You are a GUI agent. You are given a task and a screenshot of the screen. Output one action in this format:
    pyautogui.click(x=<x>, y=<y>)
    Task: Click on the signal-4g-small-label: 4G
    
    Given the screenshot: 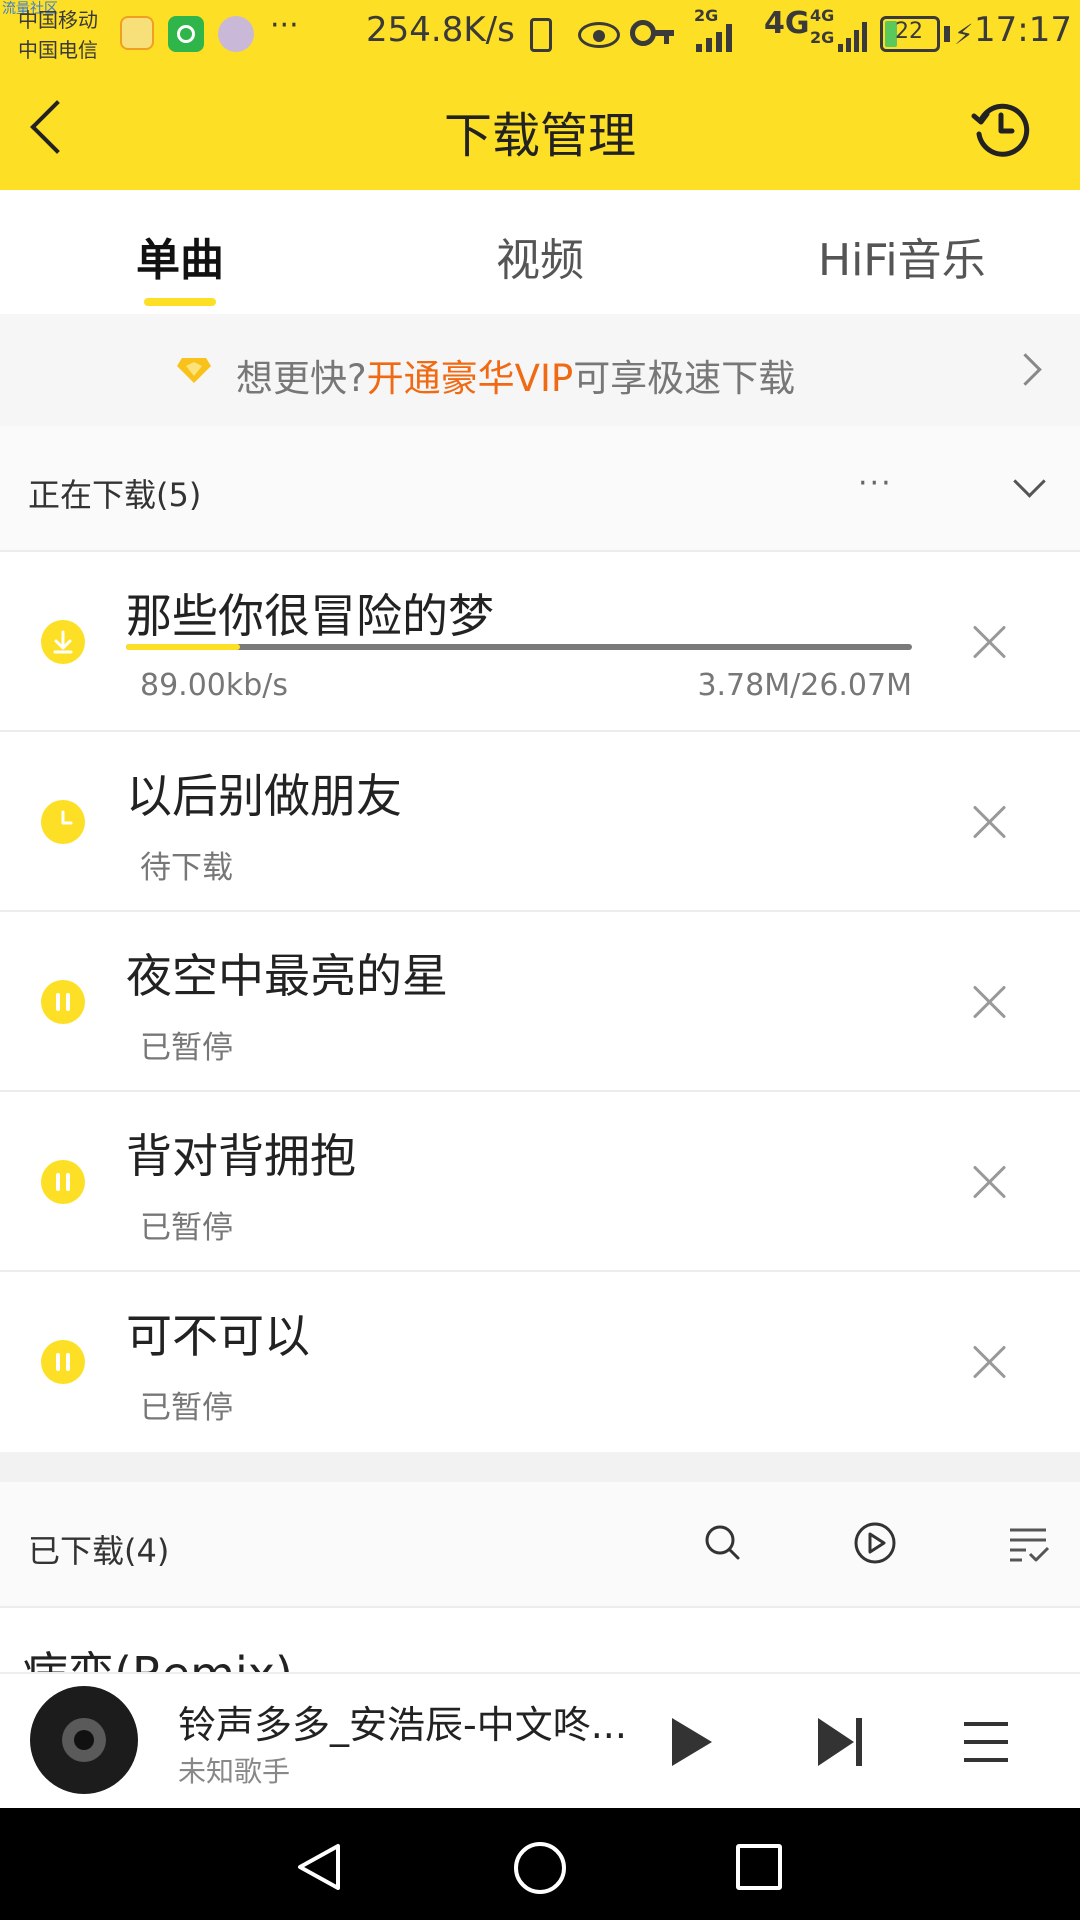 What is the action you would take?
    pyautogui.click(x=822, y=15)
    